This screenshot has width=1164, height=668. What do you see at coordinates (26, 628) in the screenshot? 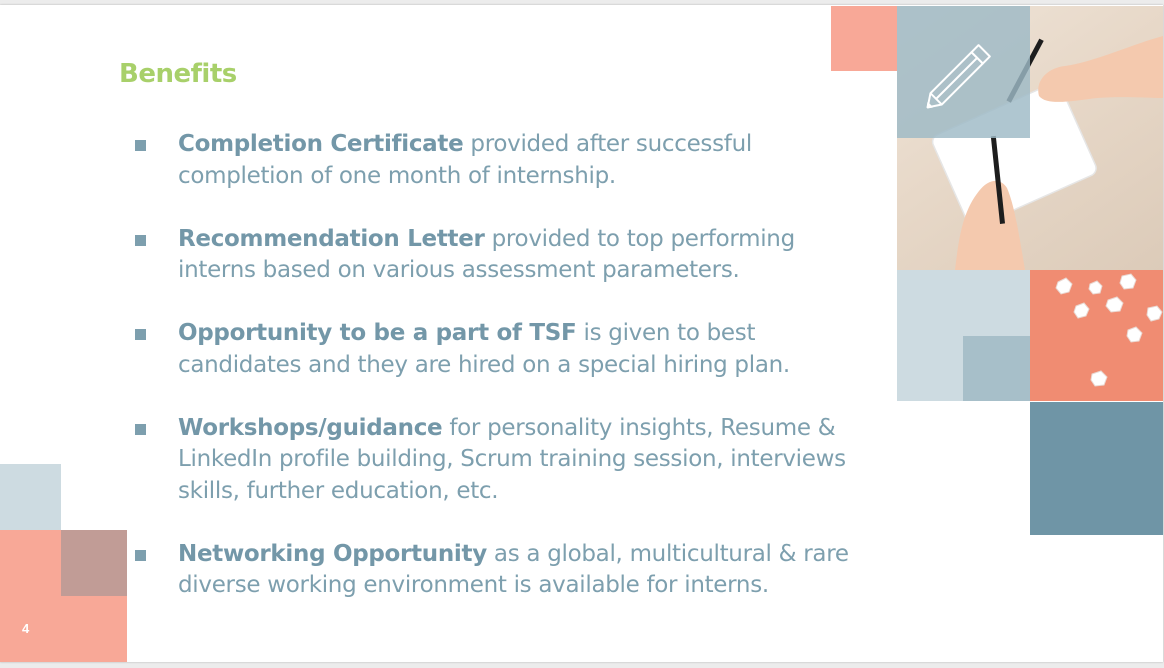
I see `page-number: 4` at bounding box center [26, 628].